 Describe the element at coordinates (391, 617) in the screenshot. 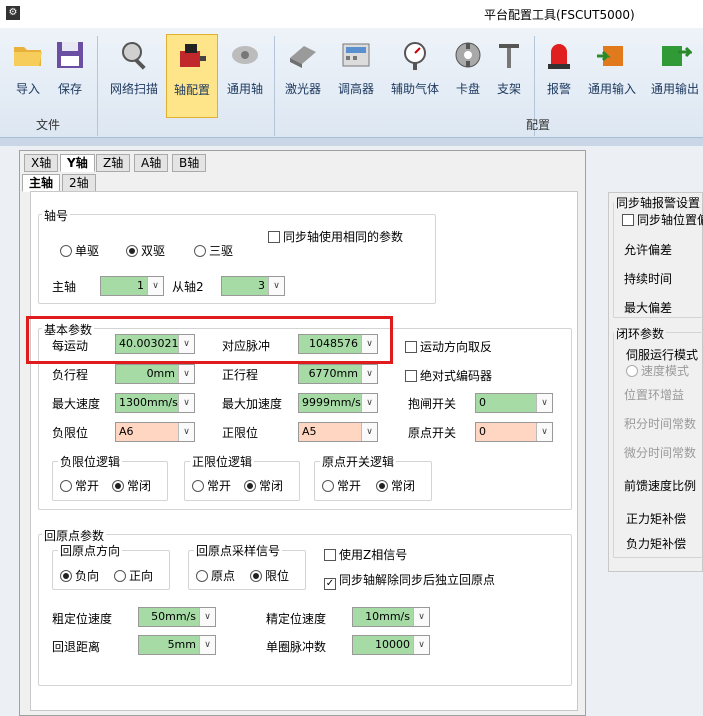

I see `fine-speed-select: 10mm/s ∨` at that location.